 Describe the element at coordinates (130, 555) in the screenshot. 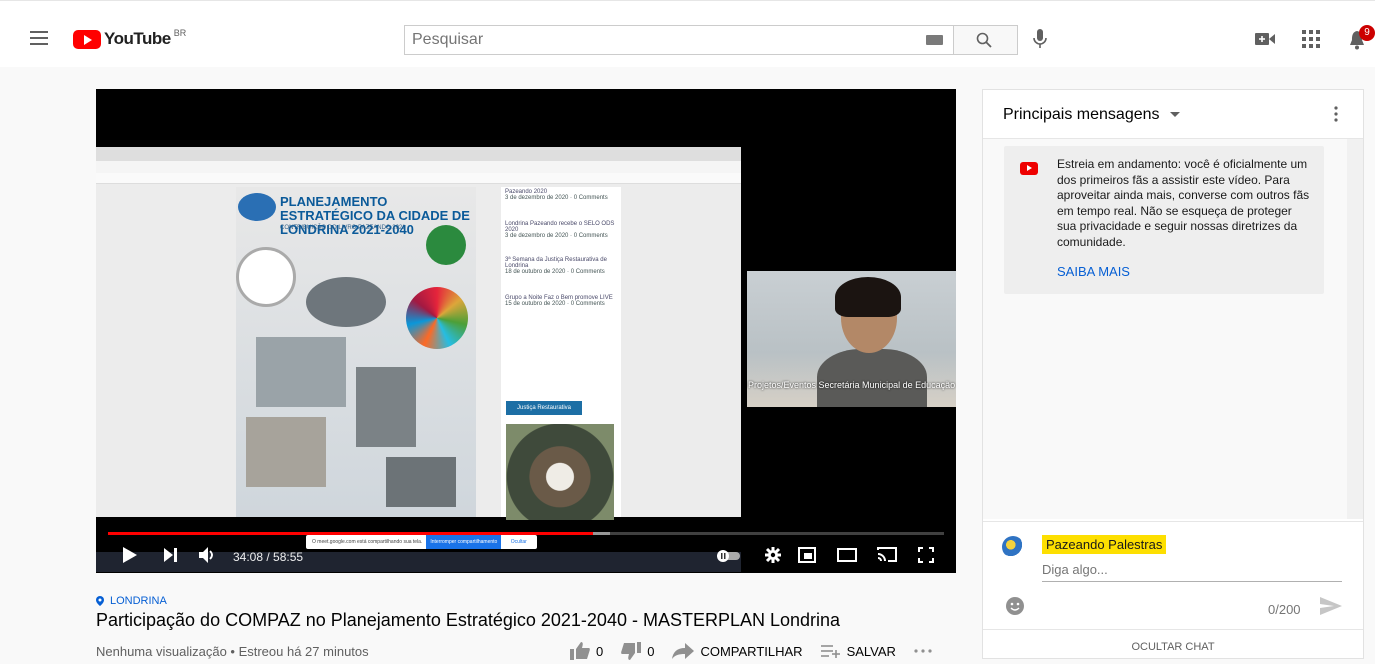

I see `play-icon` at that location.